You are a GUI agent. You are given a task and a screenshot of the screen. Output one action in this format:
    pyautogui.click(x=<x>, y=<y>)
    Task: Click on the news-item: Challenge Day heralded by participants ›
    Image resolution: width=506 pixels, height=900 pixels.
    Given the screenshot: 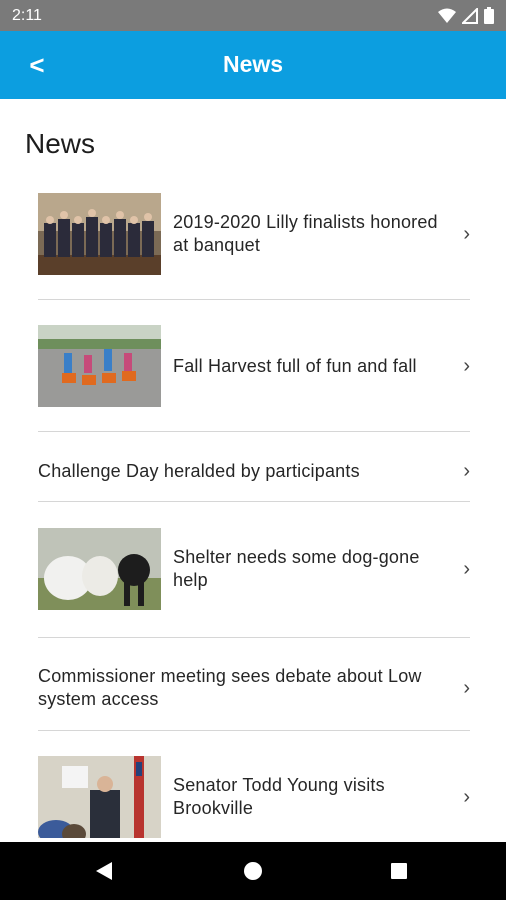 What is the action you would take?
    pyautogui.click(x=254, y=471)
    